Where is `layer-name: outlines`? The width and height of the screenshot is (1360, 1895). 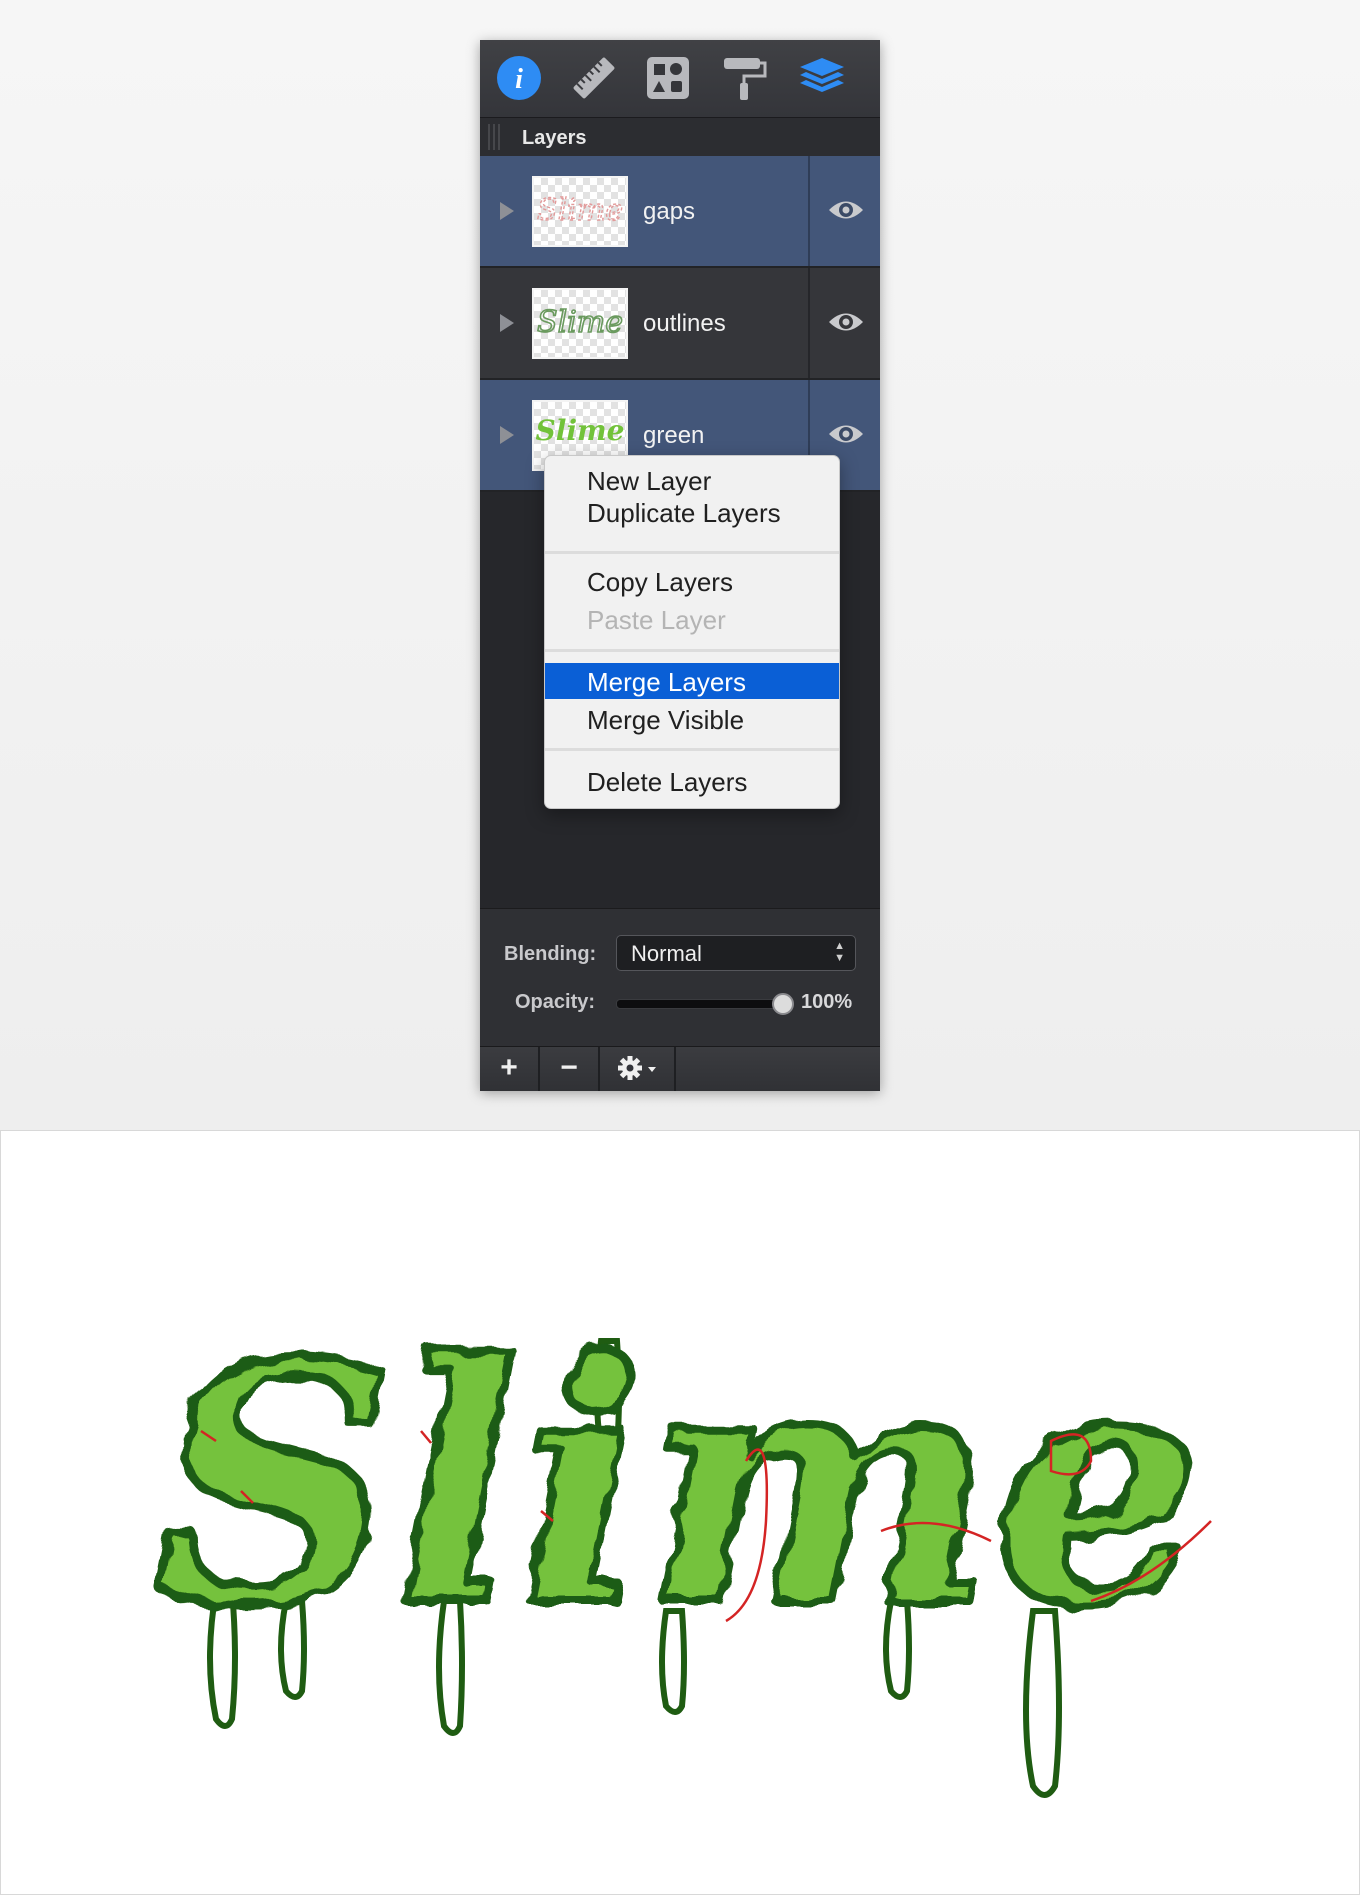 layer-name: outlines is located at coordinates (684, 323).